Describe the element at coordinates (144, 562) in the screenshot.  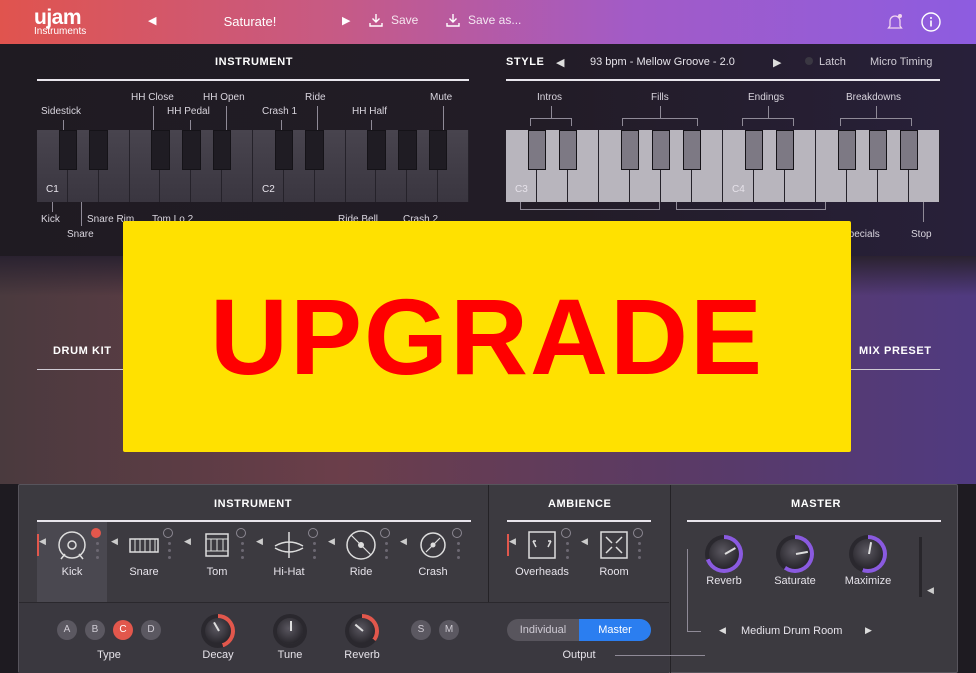
I see `instrument-snare: ◀ Snare` at that location.